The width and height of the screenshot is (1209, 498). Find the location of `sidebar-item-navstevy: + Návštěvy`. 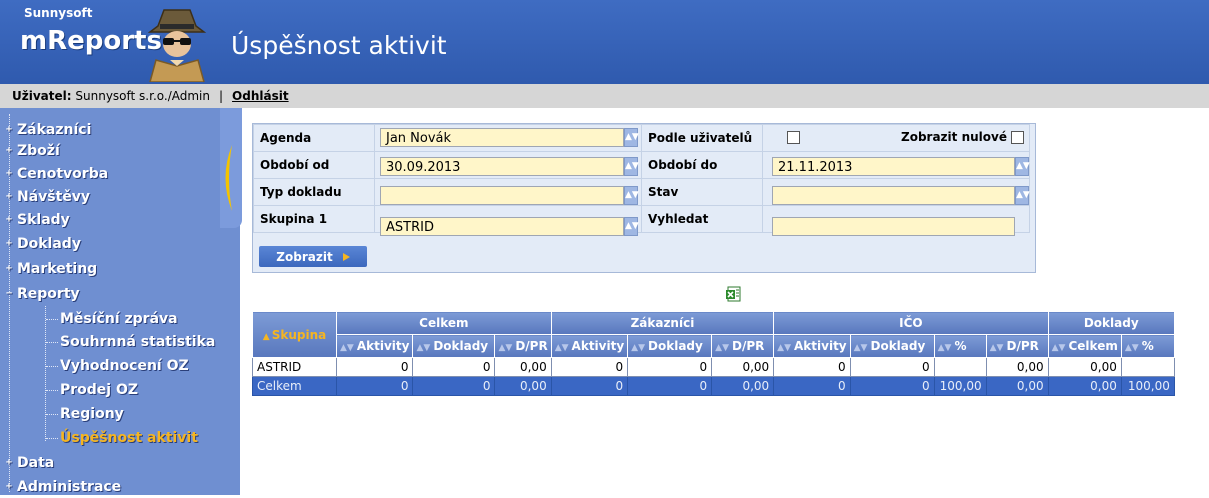

sidebar-item-navstevy: + Návštěvy is located at coordinates (47, 197).